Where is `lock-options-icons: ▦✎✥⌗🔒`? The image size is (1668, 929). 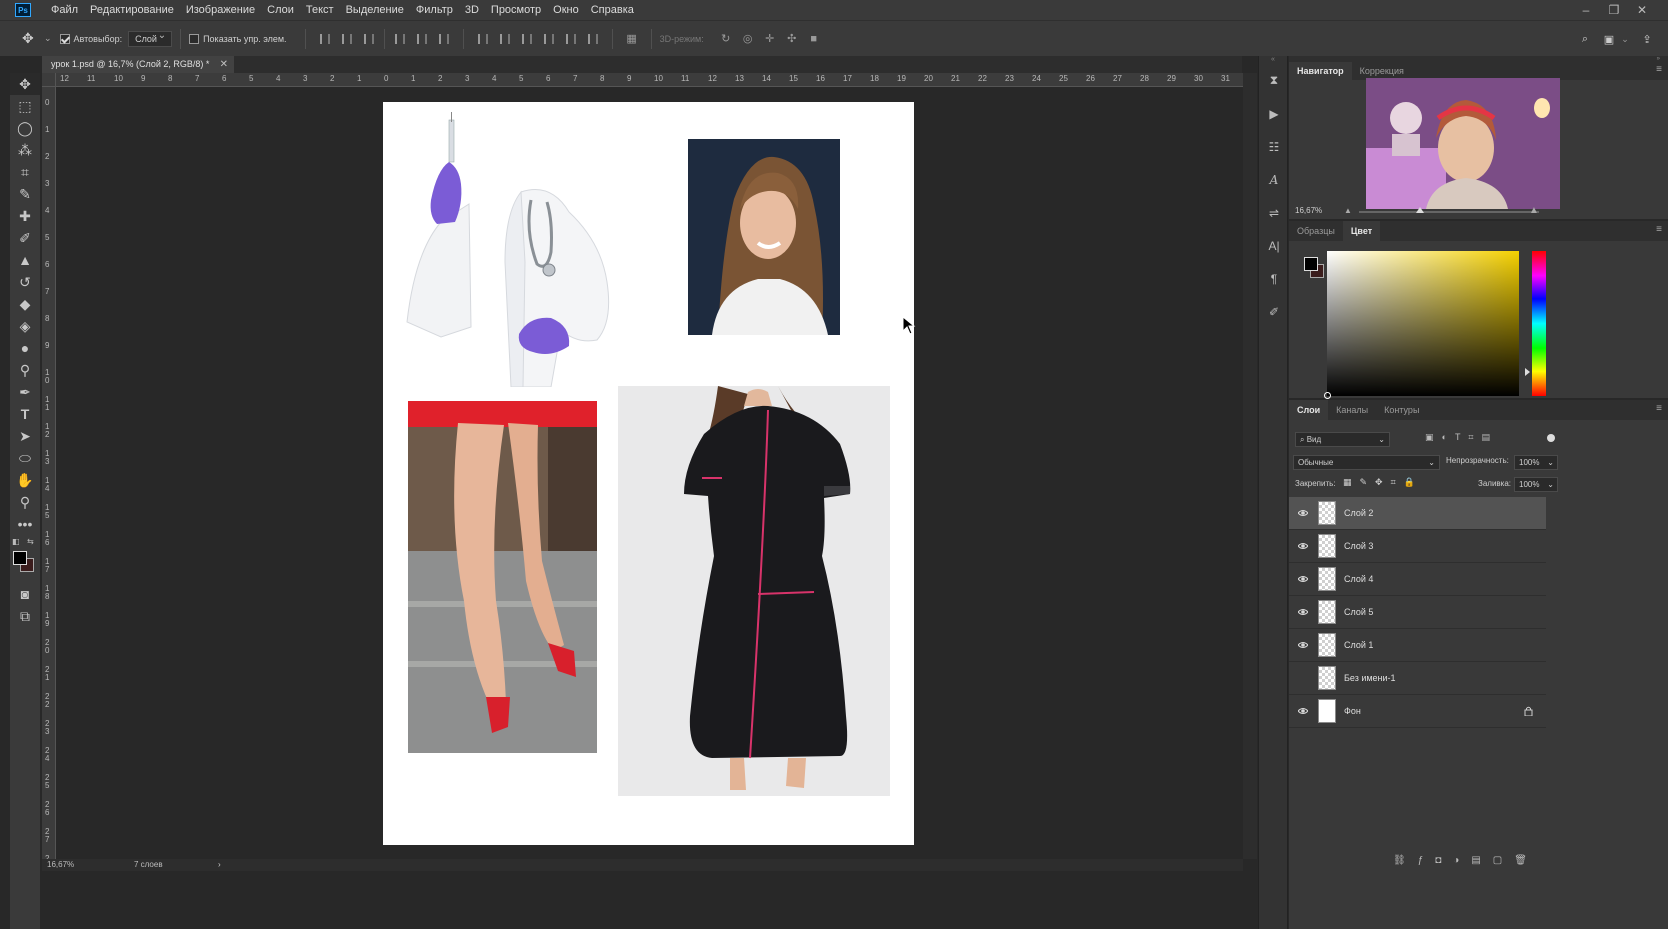
lock-options-icons: ▦✎✥⌗🔒 is located at coordinates (1383, 482).